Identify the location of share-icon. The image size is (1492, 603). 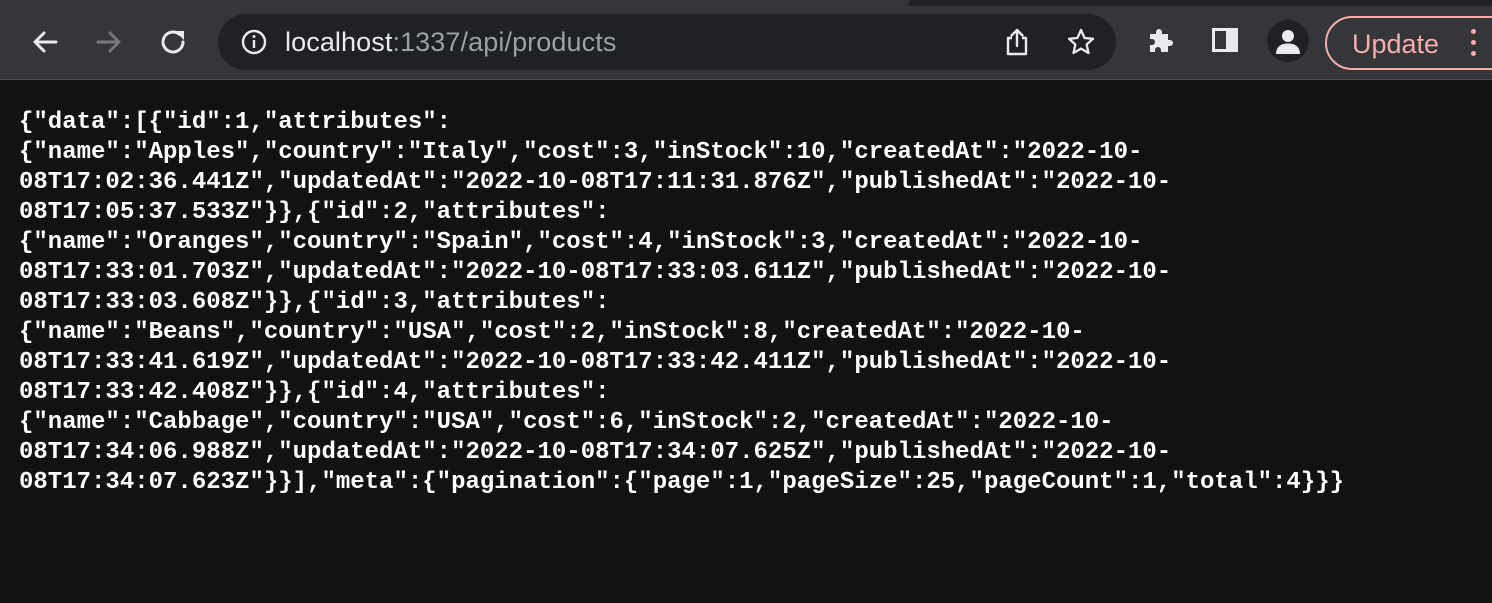
(1017, 42).